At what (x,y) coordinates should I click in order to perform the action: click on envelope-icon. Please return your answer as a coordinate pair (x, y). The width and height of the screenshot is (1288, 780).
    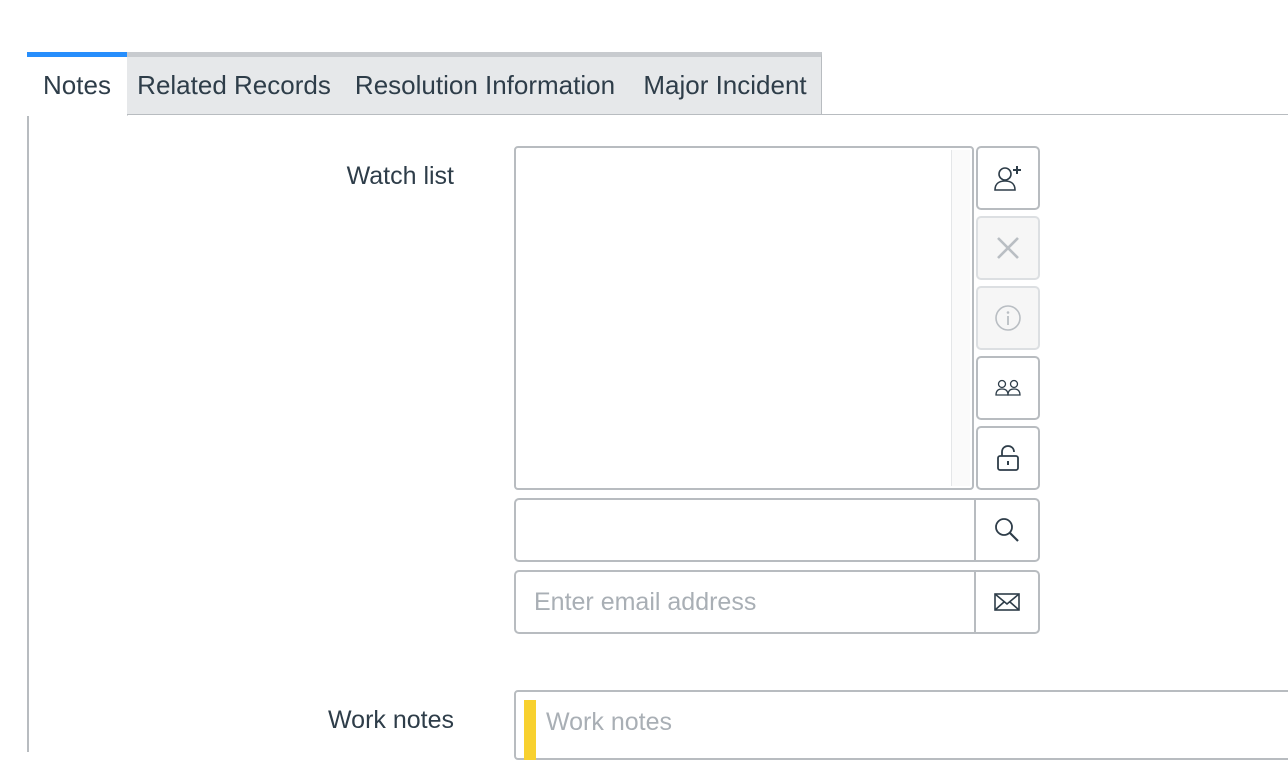
    Looking at the image, I should click on (1007, 602).